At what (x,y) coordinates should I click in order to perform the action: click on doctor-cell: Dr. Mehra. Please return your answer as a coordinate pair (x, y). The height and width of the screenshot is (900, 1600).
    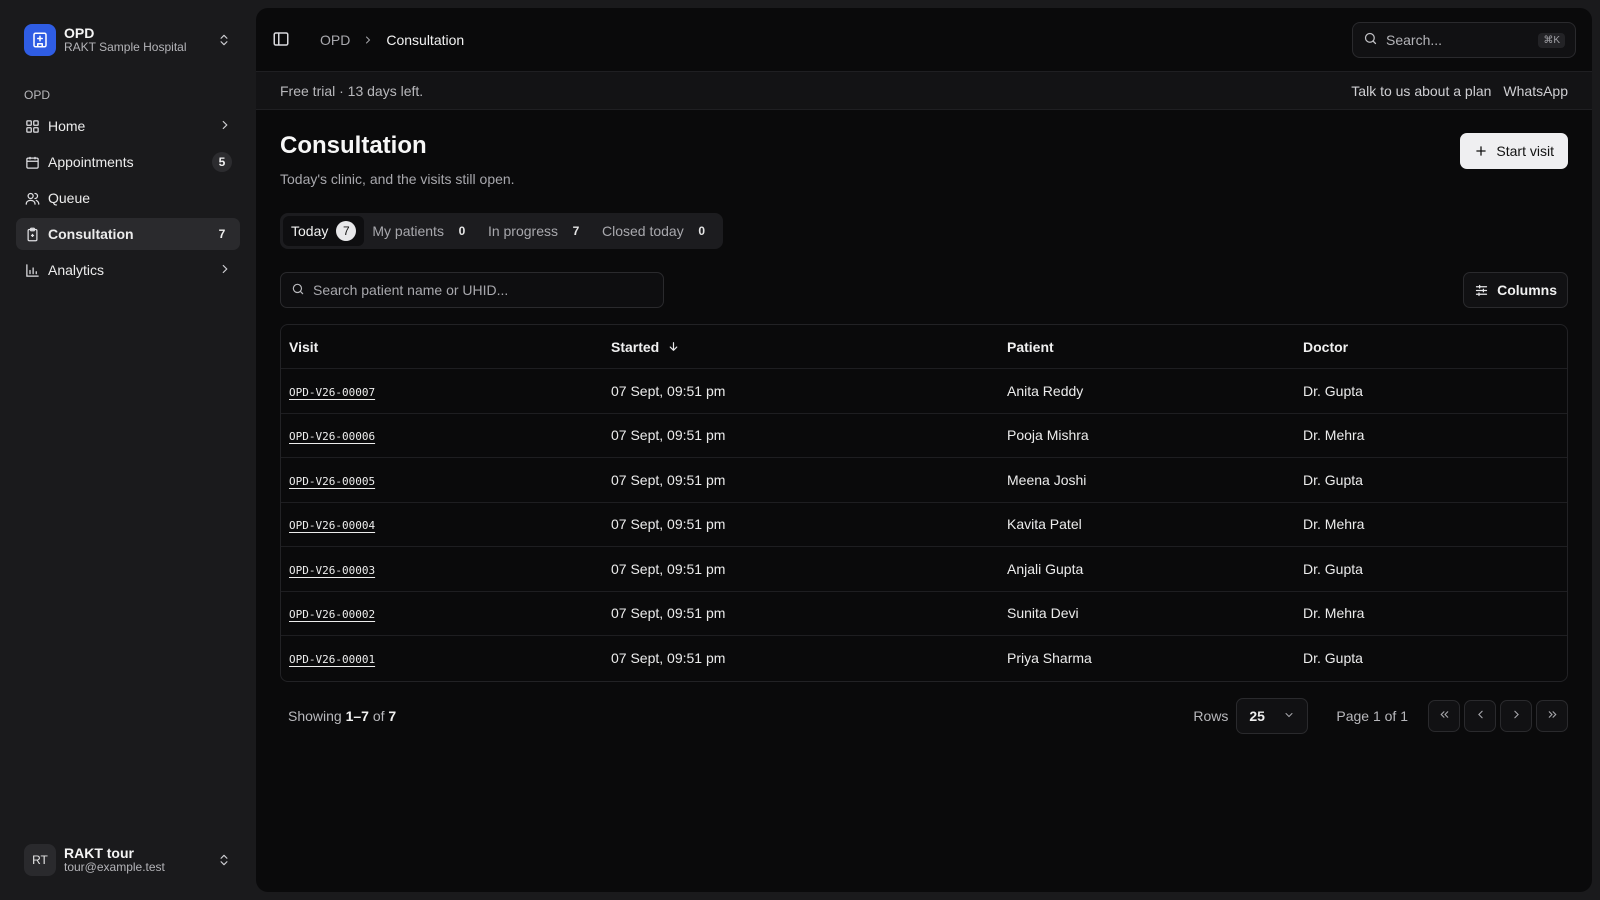
    Looking at the image, I should click on (1334, 524).